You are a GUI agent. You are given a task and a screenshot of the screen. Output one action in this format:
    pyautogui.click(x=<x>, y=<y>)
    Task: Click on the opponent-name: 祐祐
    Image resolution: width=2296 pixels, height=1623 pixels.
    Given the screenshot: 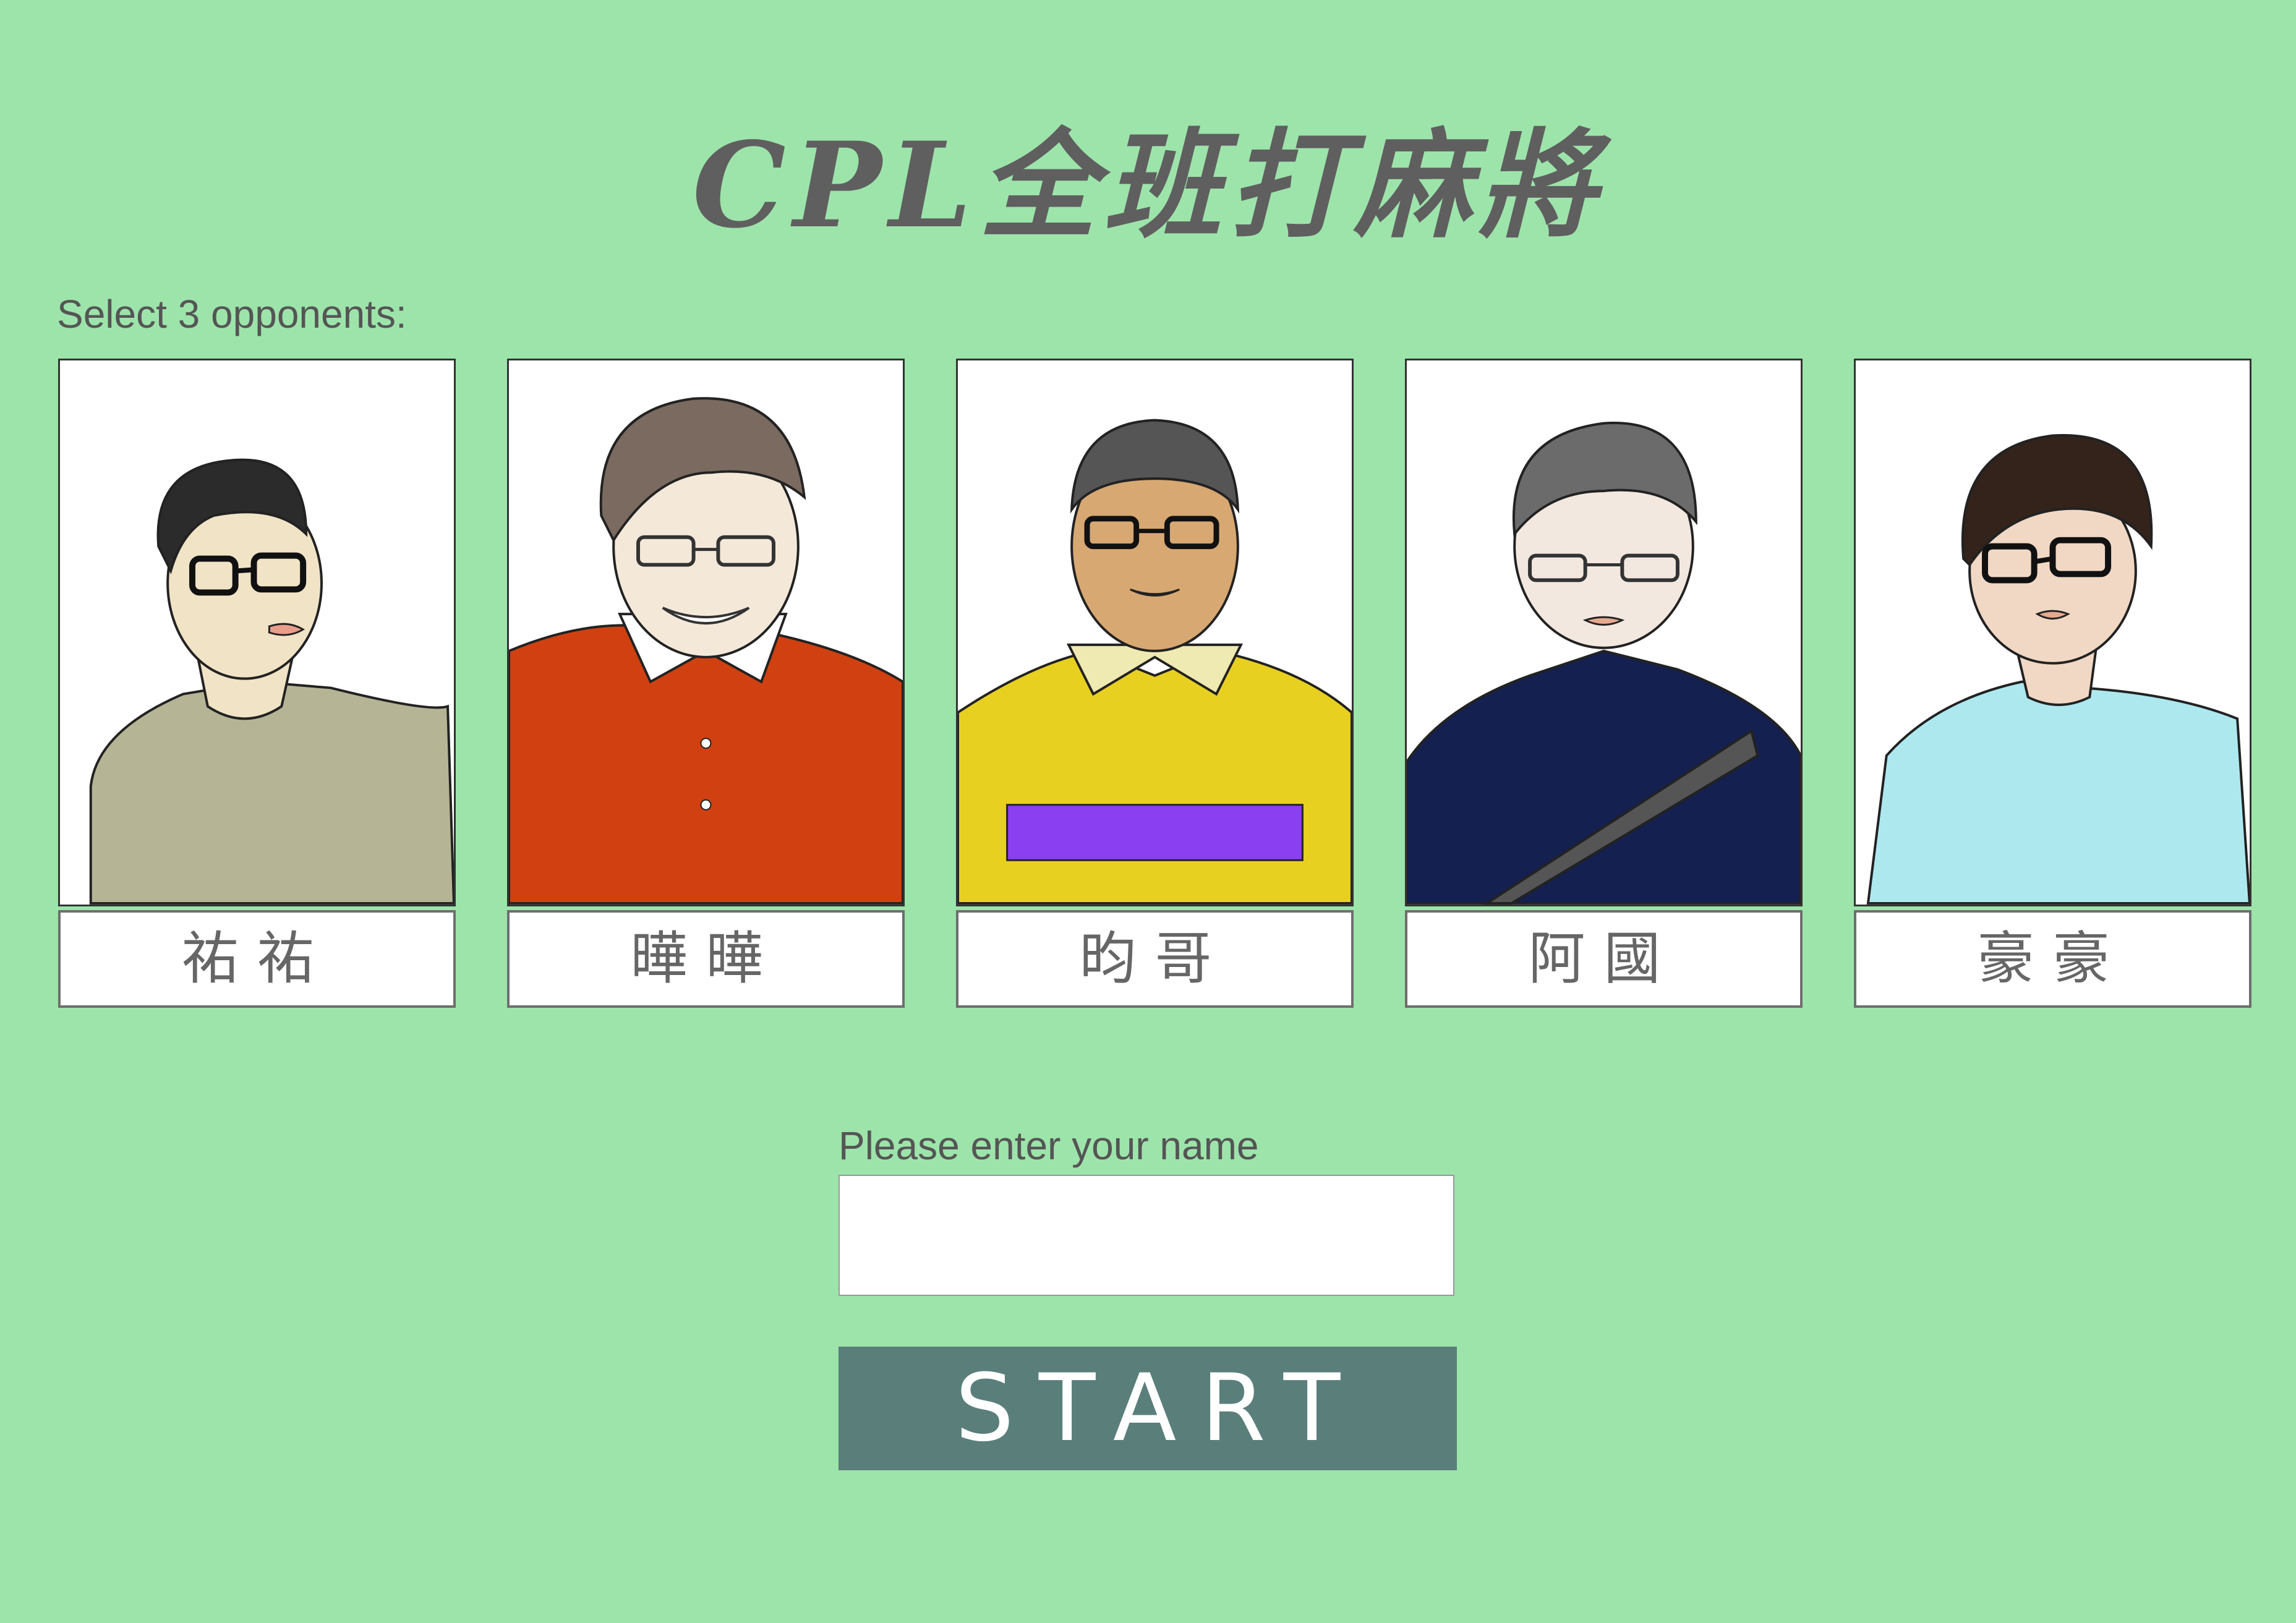 What is the action you would take?
    pyautogui.click(x=257, y=959)
    